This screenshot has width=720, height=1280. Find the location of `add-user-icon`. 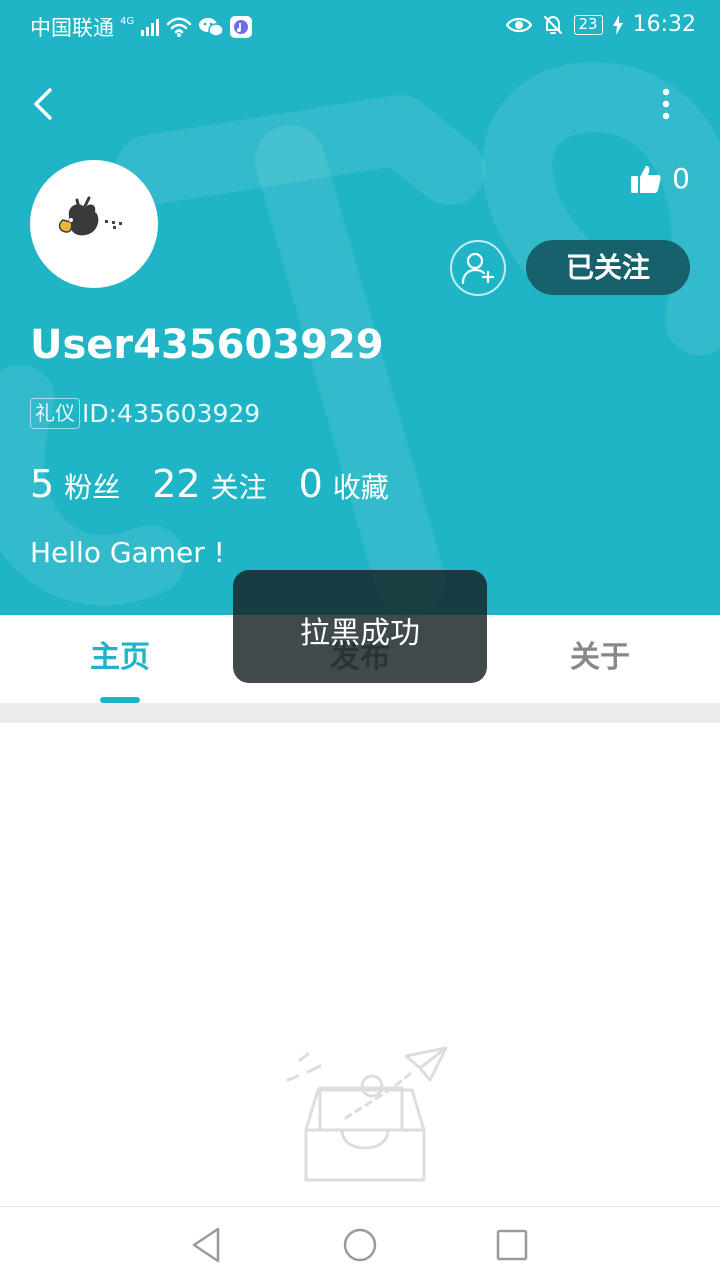

add-user-icon is located at coordinates (478, 268).